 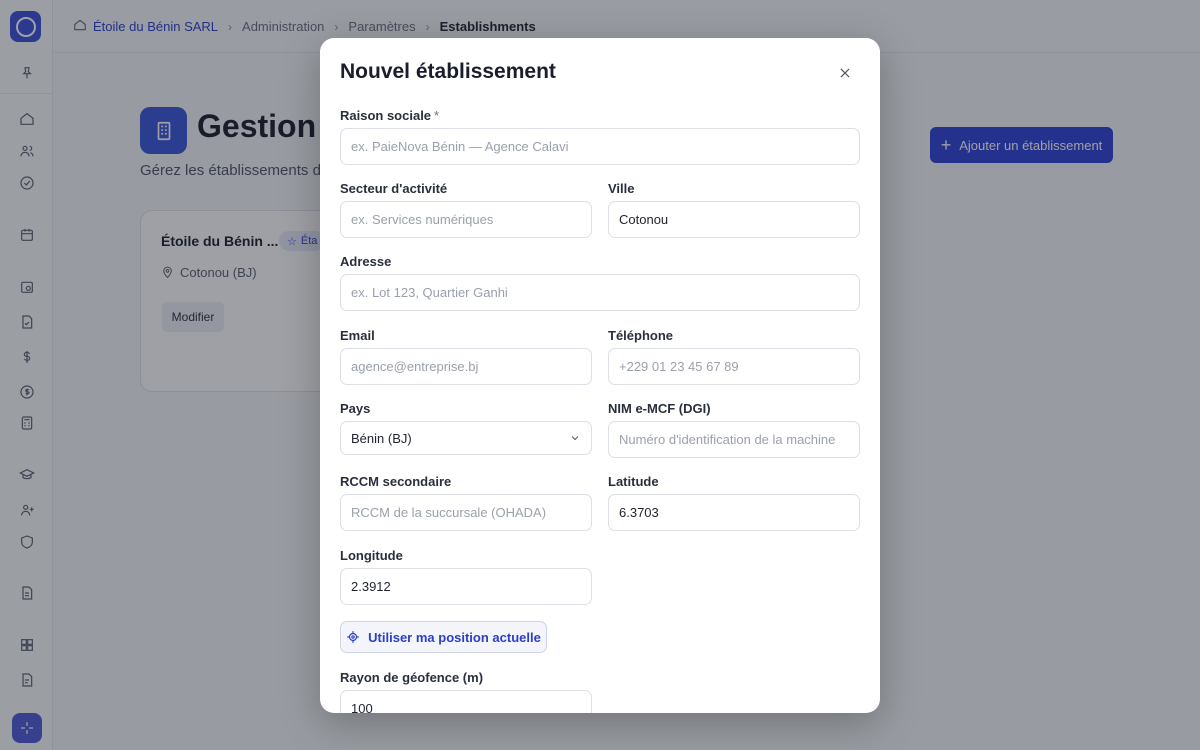 What do you see at coordinates (357, 335) in the screenshot?
I see `email-label: Email` at bounding box center [357, 335].